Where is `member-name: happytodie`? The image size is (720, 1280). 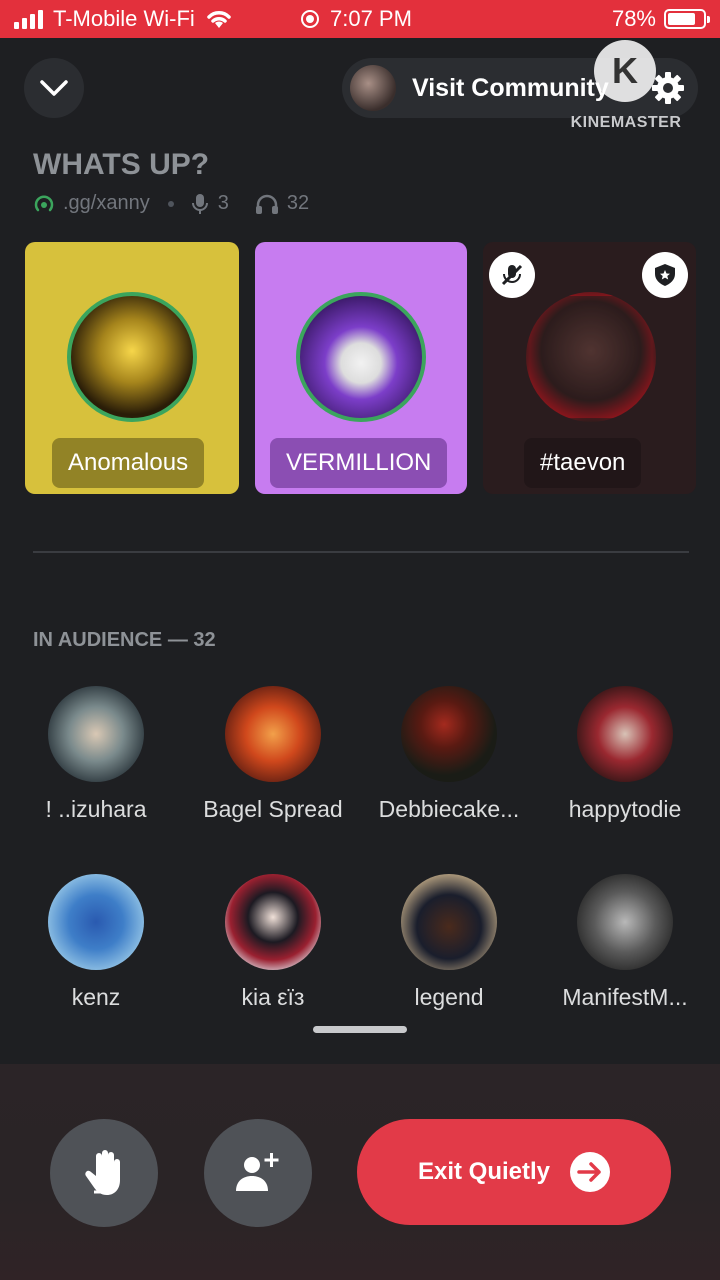 member-name: happytodie is located at coordinates (625, 809).